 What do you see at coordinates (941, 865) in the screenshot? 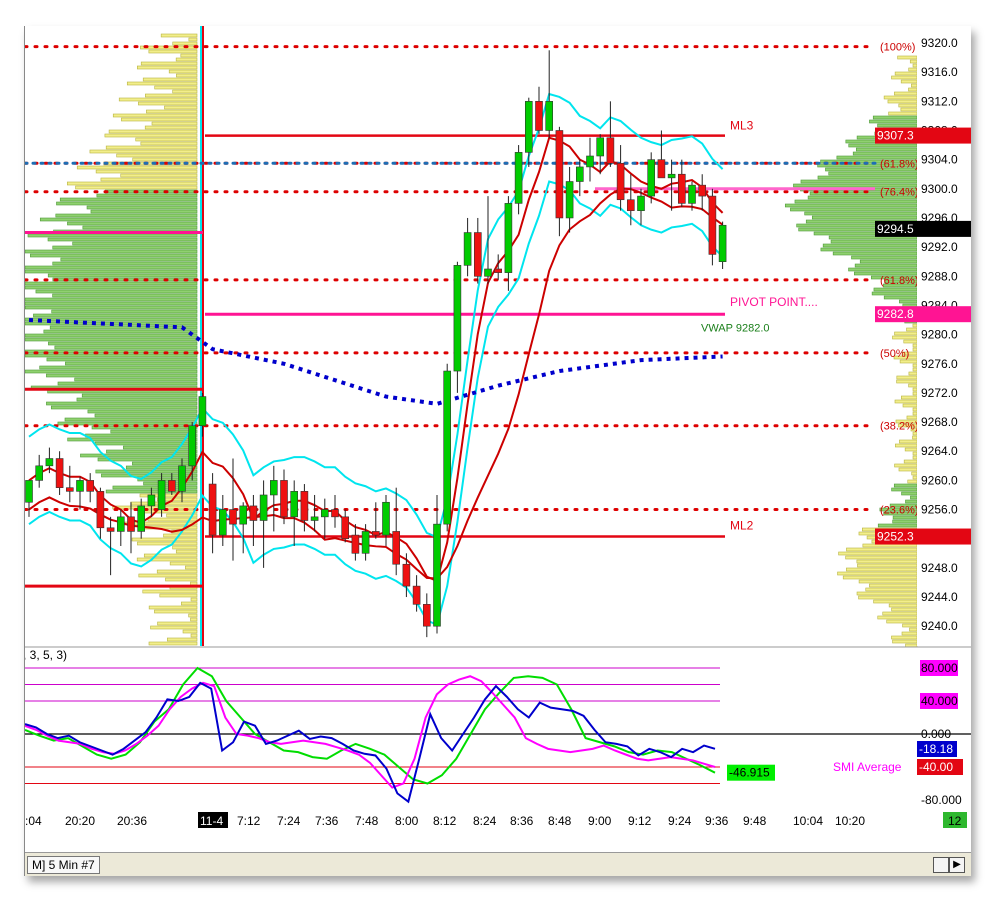
I see `scroll-left-button` at bounding box center [941, 865].